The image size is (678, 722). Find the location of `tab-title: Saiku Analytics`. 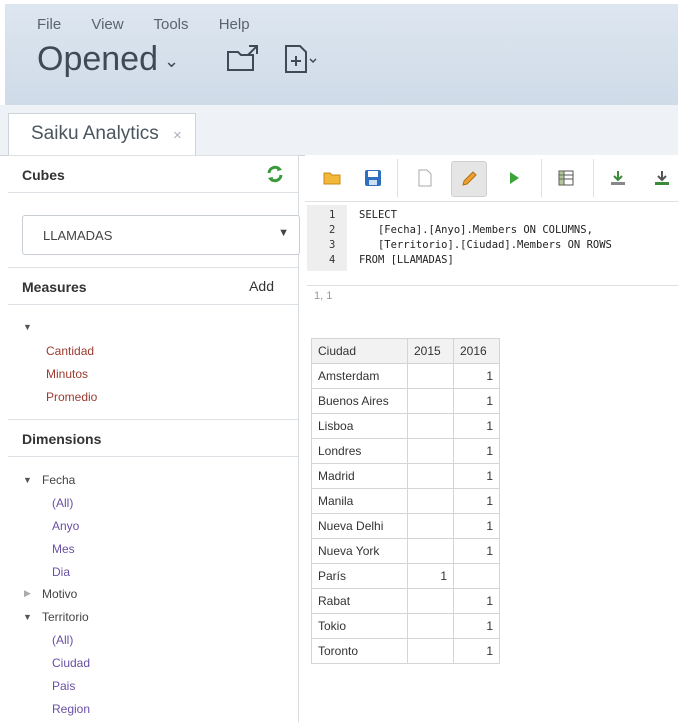

tab-title: Saiku Analytics is located at coordinates (95, 133).